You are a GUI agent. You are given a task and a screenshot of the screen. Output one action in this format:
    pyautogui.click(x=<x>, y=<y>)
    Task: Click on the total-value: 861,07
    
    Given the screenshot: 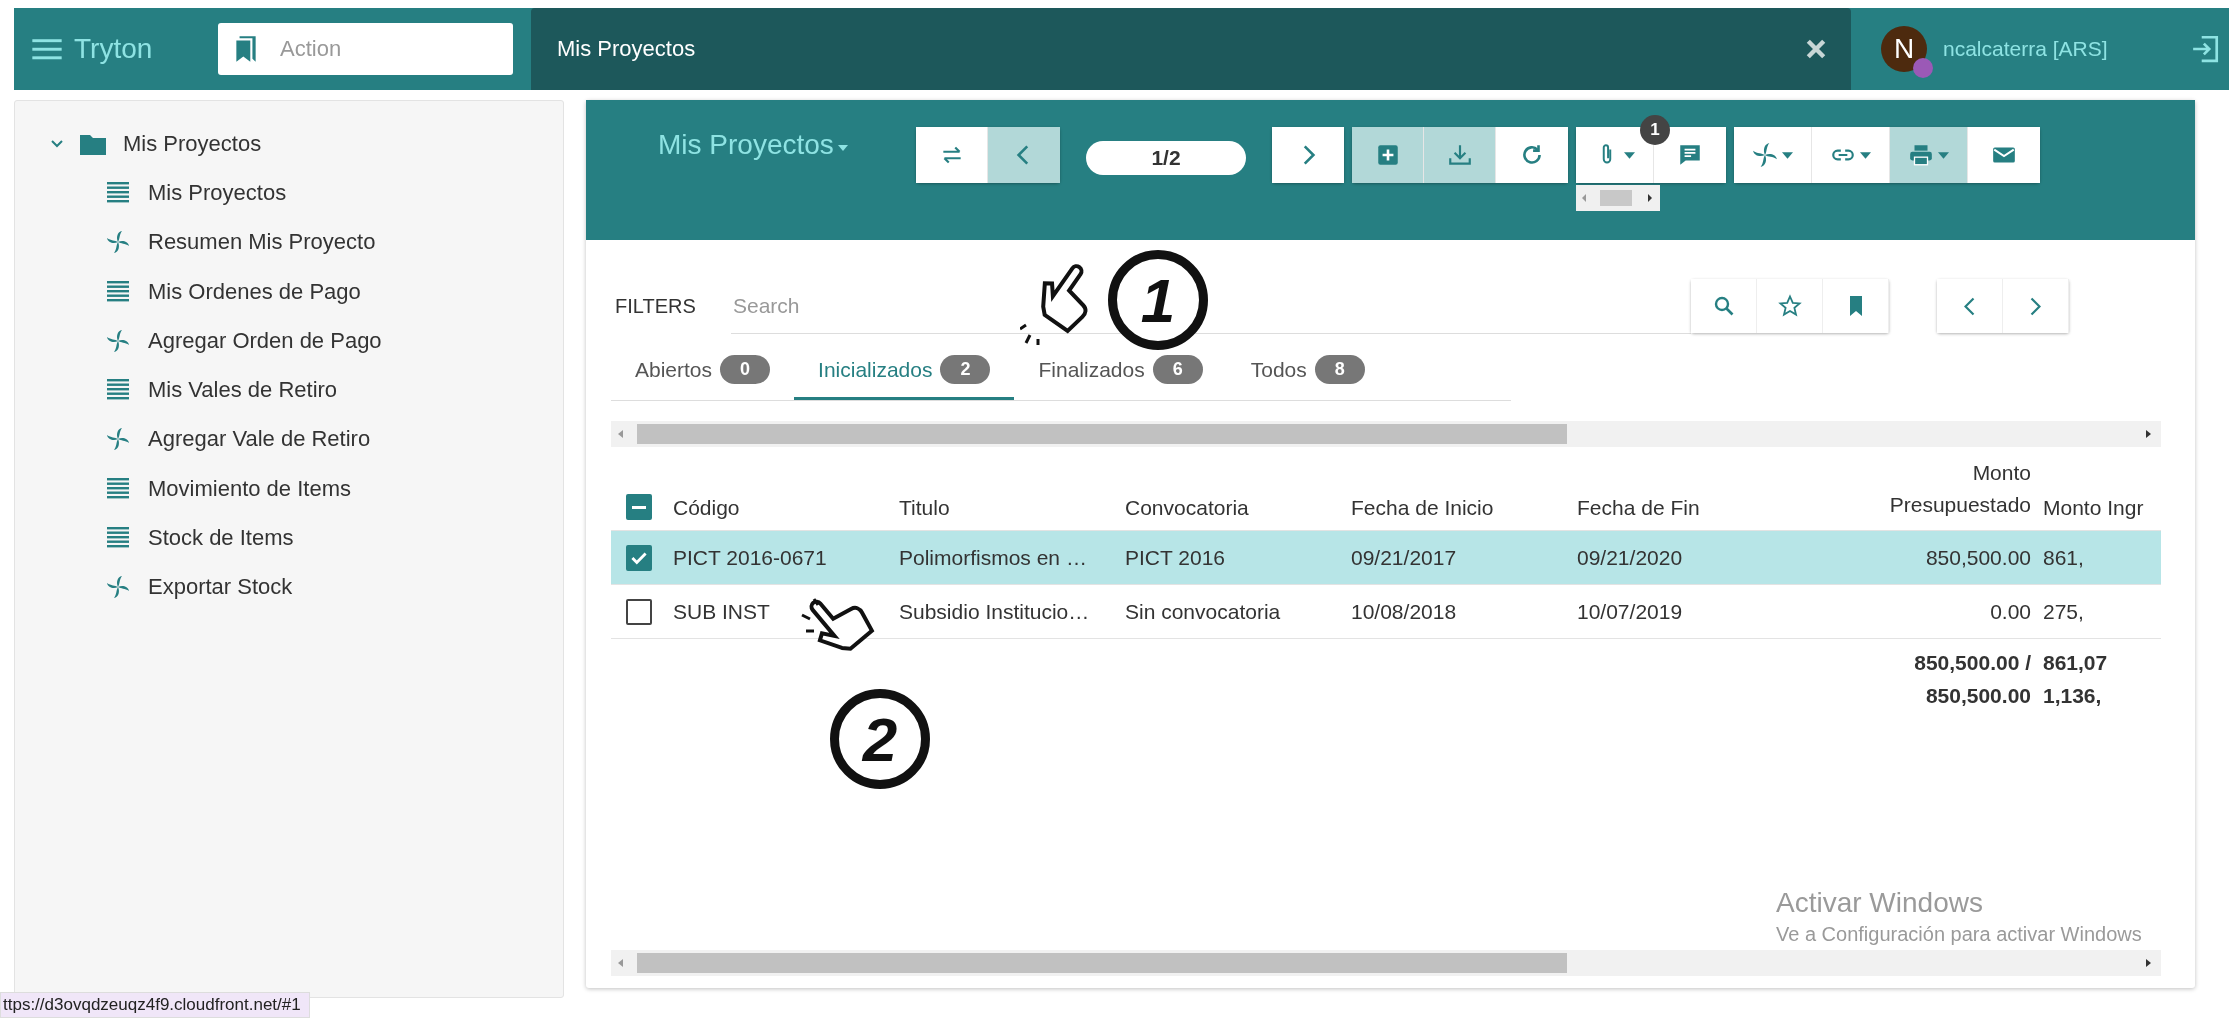 What is the action you would take?
    pyautogui.click(x=2076, y=663)
    